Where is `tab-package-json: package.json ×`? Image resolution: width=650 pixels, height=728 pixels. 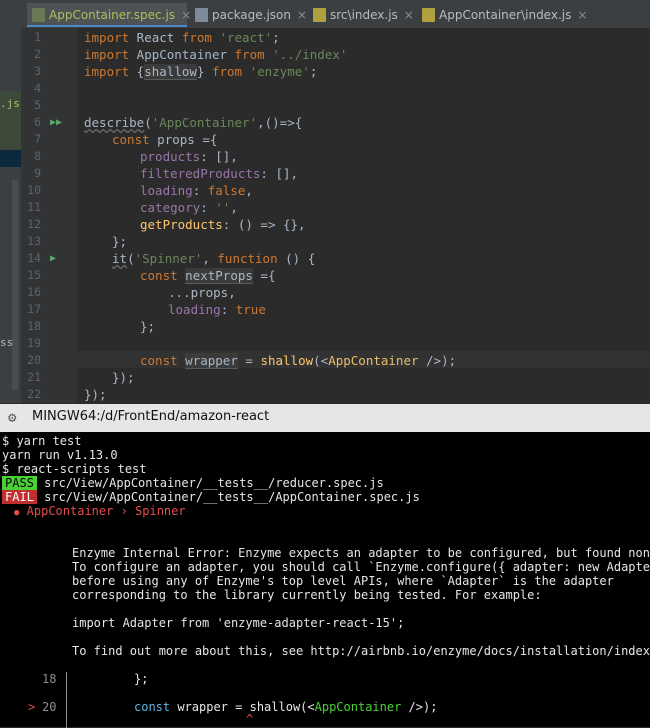 tab-package-json: package.json × is located at coordinates (248, 15).